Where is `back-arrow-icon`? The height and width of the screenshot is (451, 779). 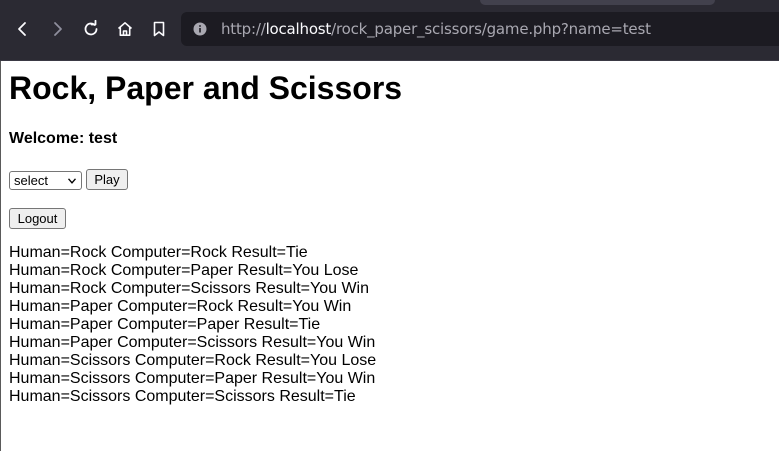
back-arrow-icon is located at coordinates (22, 29).